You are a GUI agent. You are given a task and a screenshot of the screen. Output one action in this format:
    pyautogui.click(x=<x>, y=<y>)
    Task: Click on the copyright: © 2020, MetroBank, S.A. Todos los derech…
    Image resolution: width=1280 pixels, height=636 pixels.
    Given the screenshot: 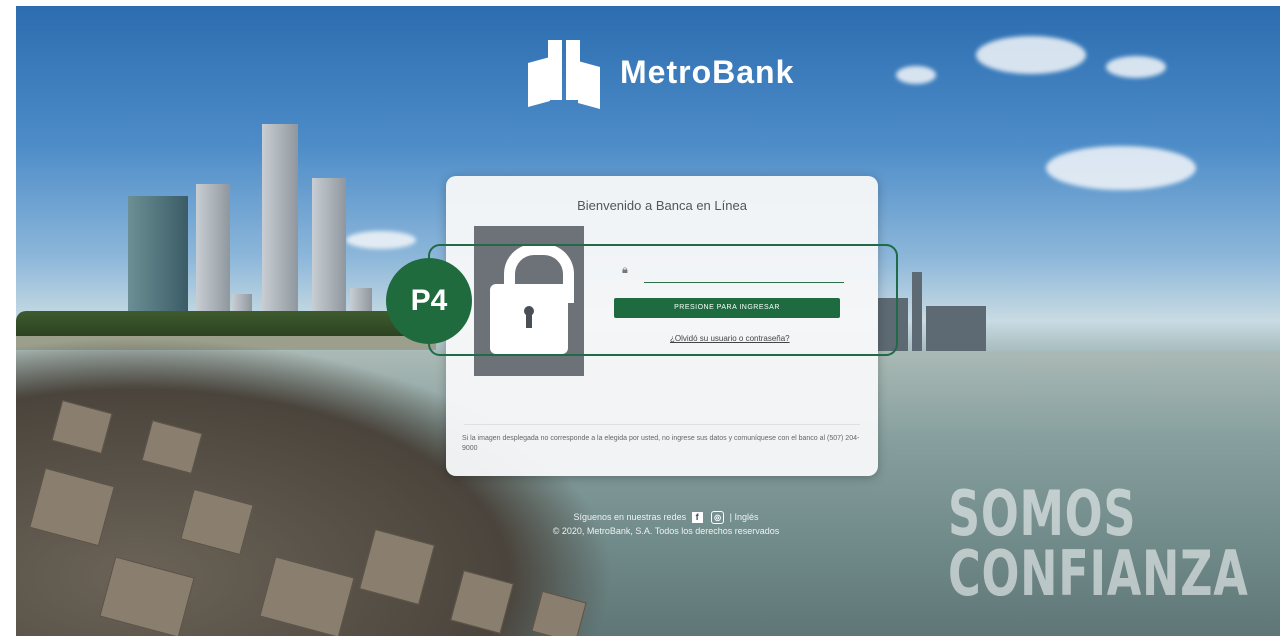 What is the action you would take?
    pyautogui.click(x=666, y=531)
    